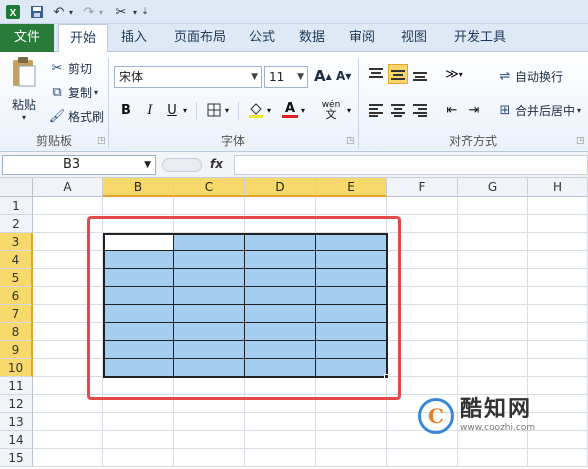  Describe the element at coordinates (209, 386) in the screenshot. I see `cell-c11` at that location.